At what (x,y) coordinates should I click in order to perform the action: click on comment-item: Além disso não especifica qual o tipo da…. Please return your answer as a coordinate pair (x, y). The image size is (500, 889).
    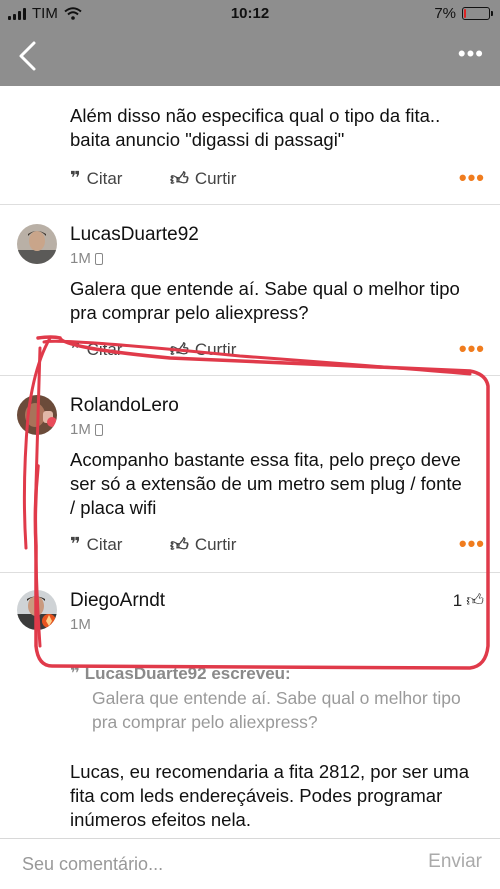
    Looking at the image, I should click on (250, 145).